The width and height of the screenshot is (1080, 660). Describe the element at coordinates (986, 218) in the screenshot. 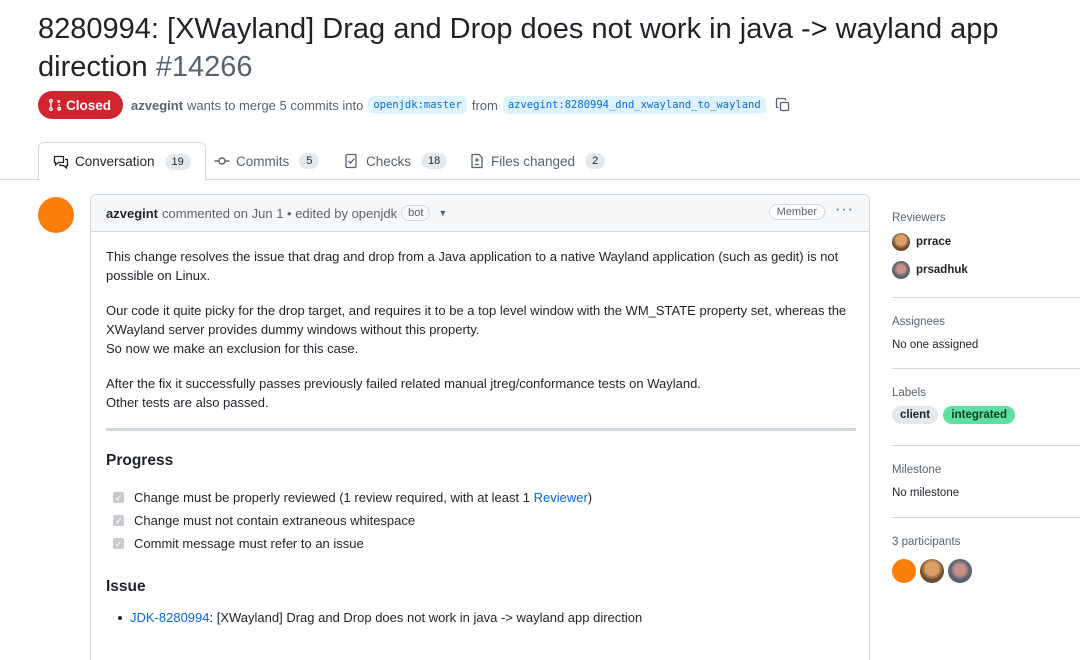

I see `reviewers-title: Reviewers` at that location.